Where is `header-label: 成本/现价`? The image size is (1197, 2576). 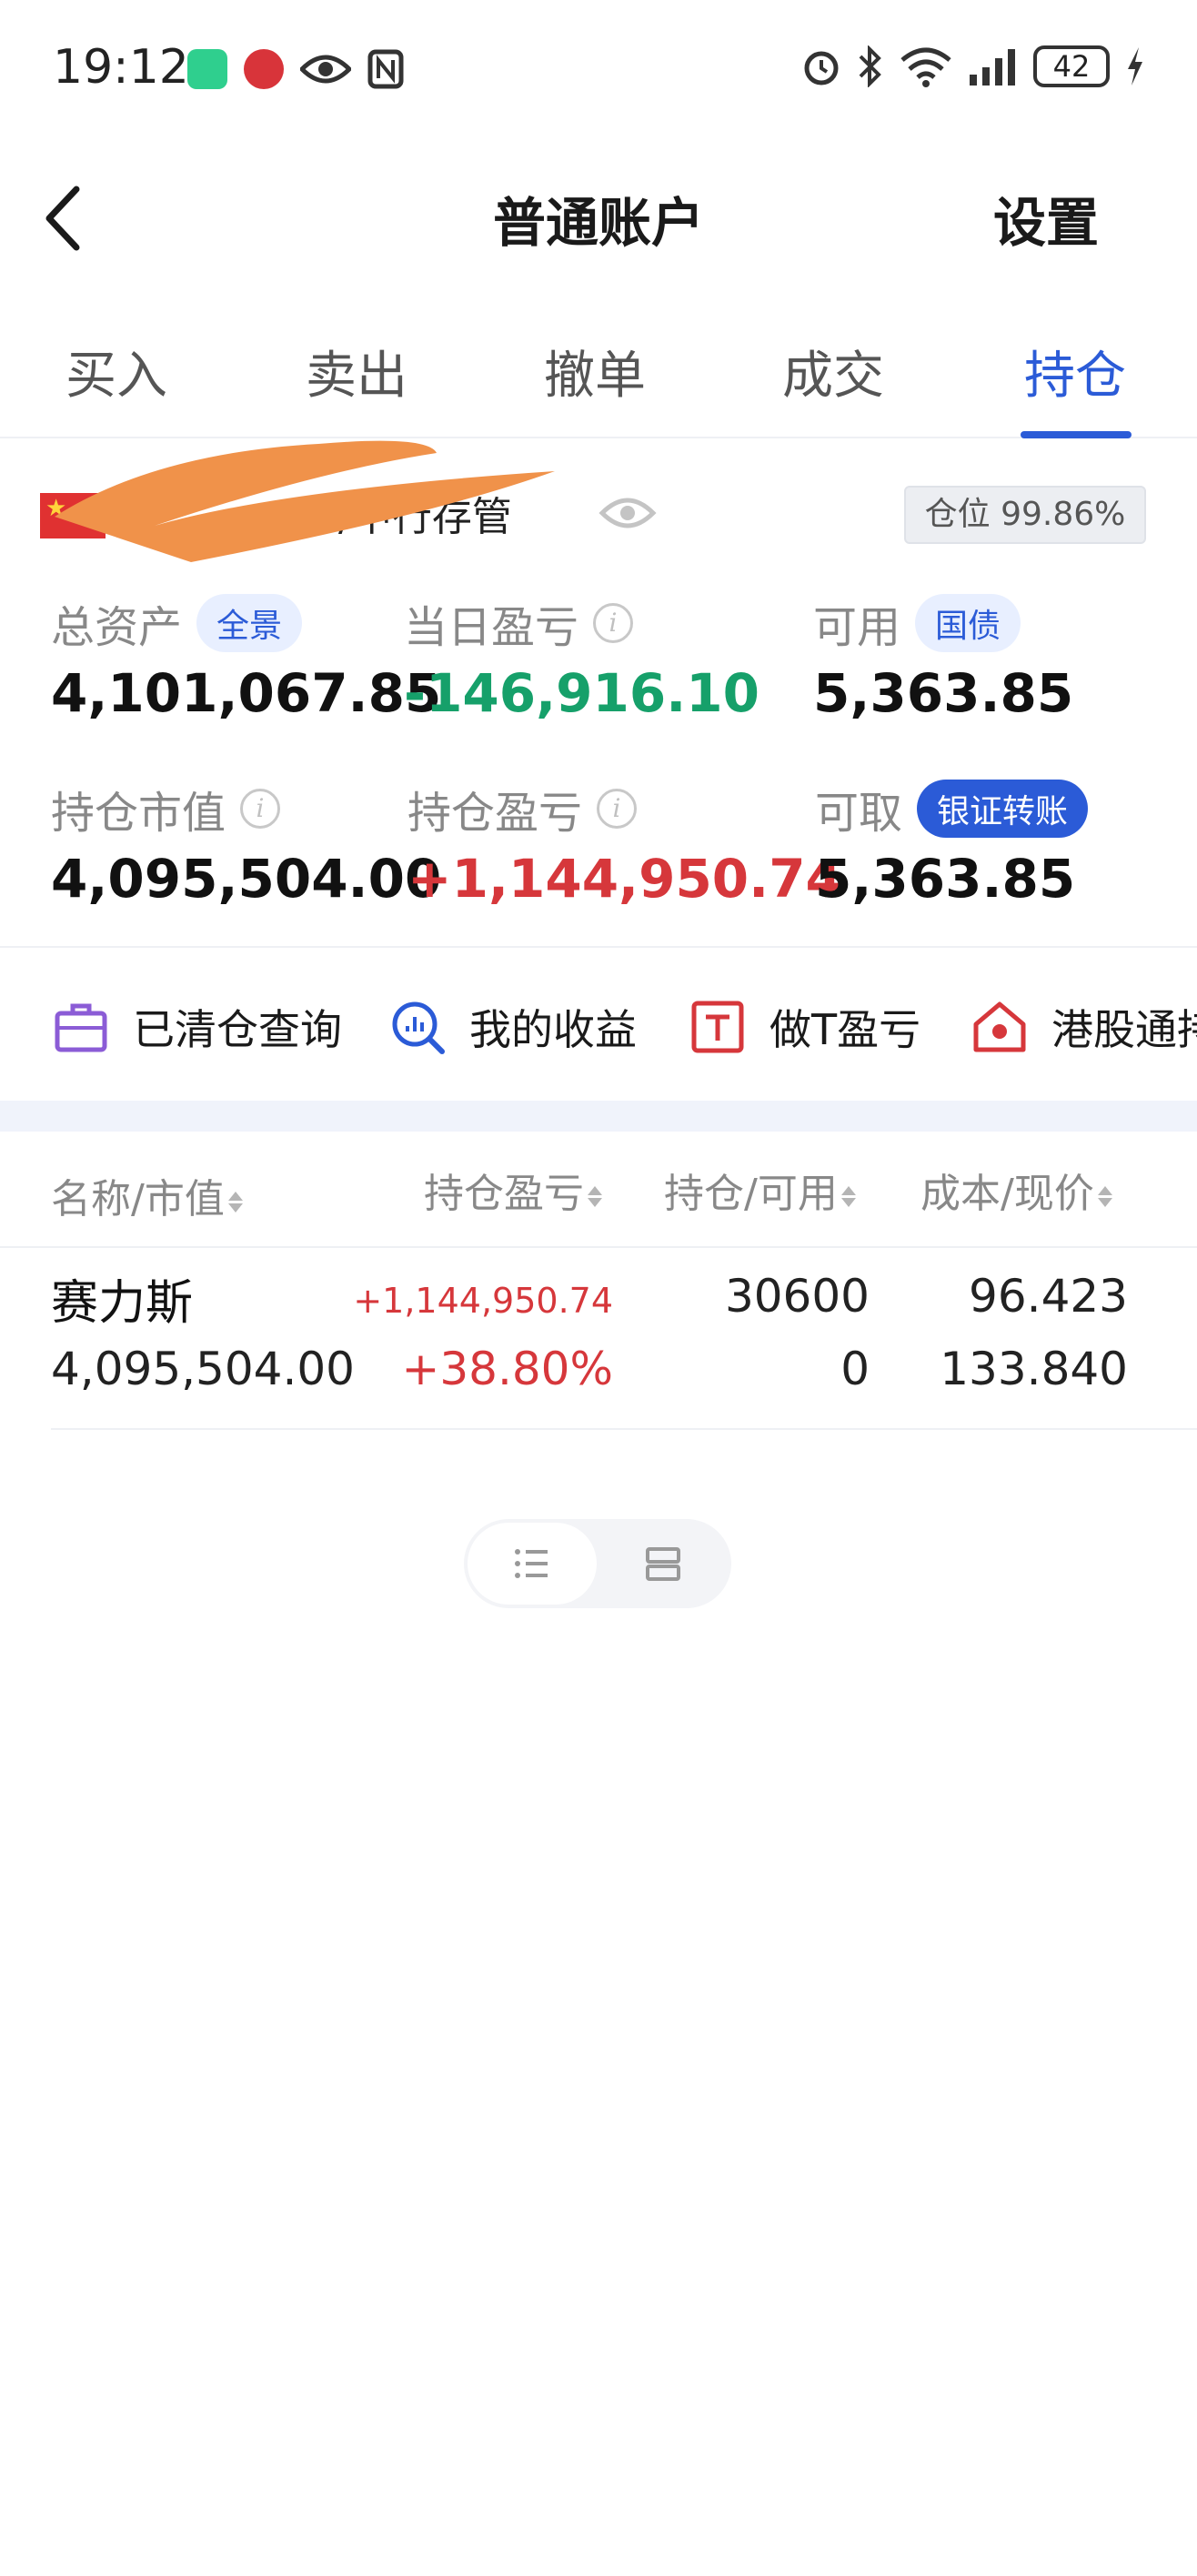 header-label: 成本/现价 is located at coordinates (1007, 1194).